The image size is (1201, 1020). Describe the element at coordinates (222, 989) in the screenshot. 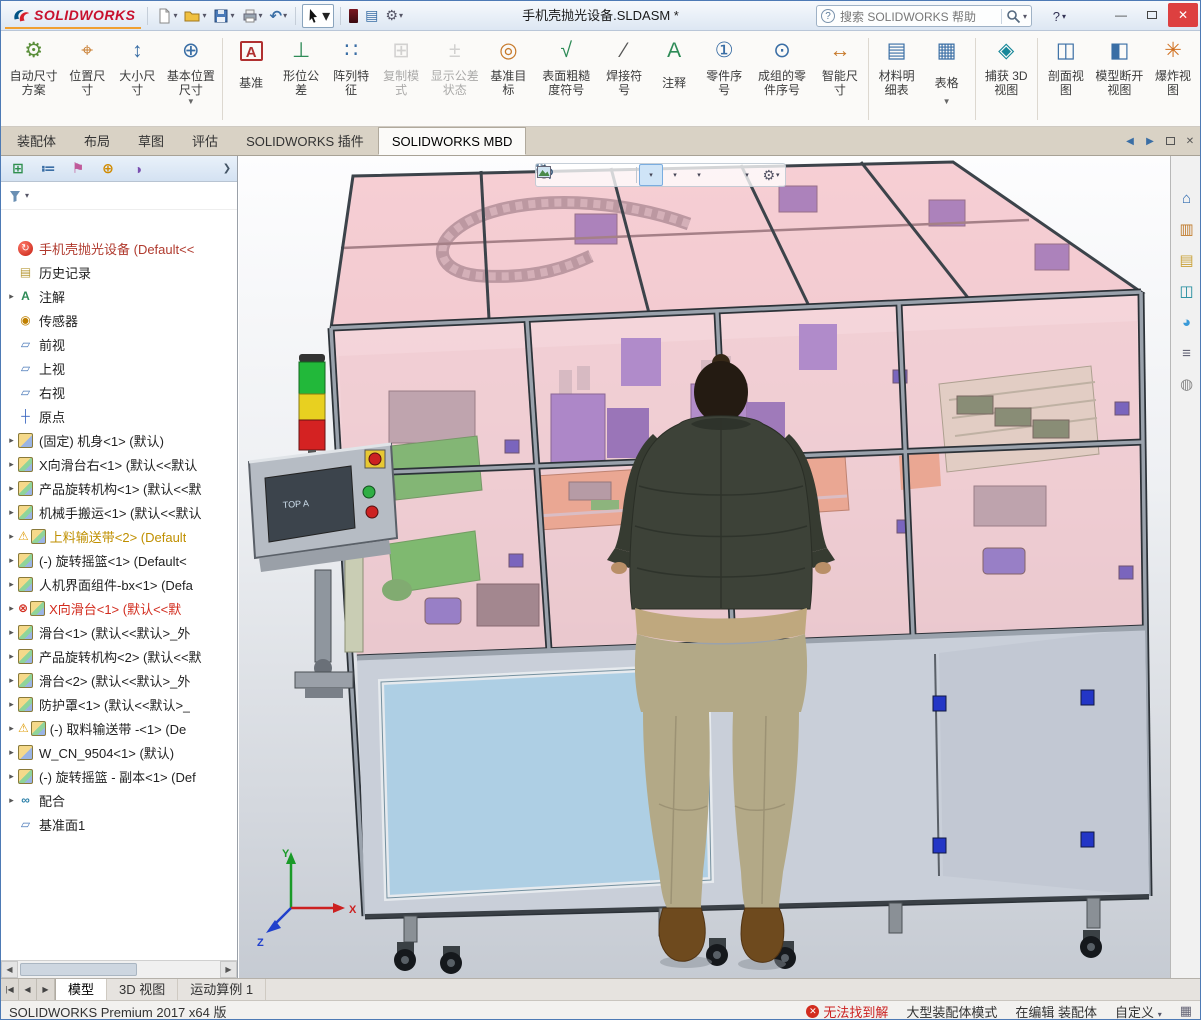

I see `tab-motion-study-1: 运动算例 1` at that location.